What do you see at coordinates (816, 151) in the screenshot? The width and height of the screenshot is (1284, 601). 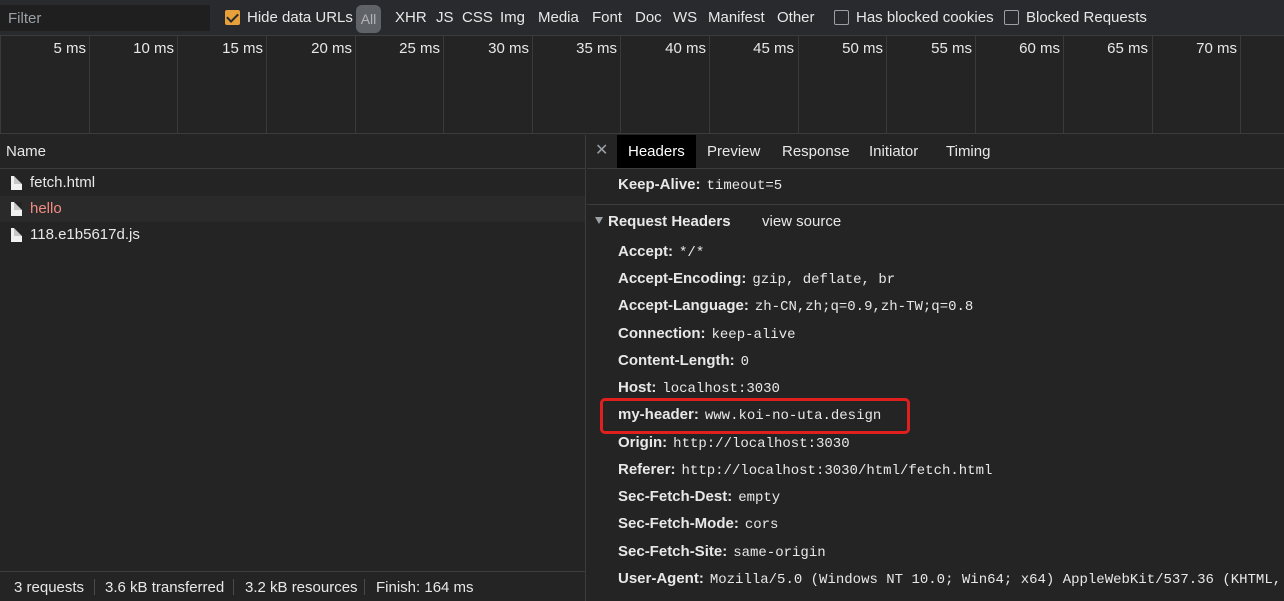 I see `tab-response: Response` at bounding box center [816, 151].